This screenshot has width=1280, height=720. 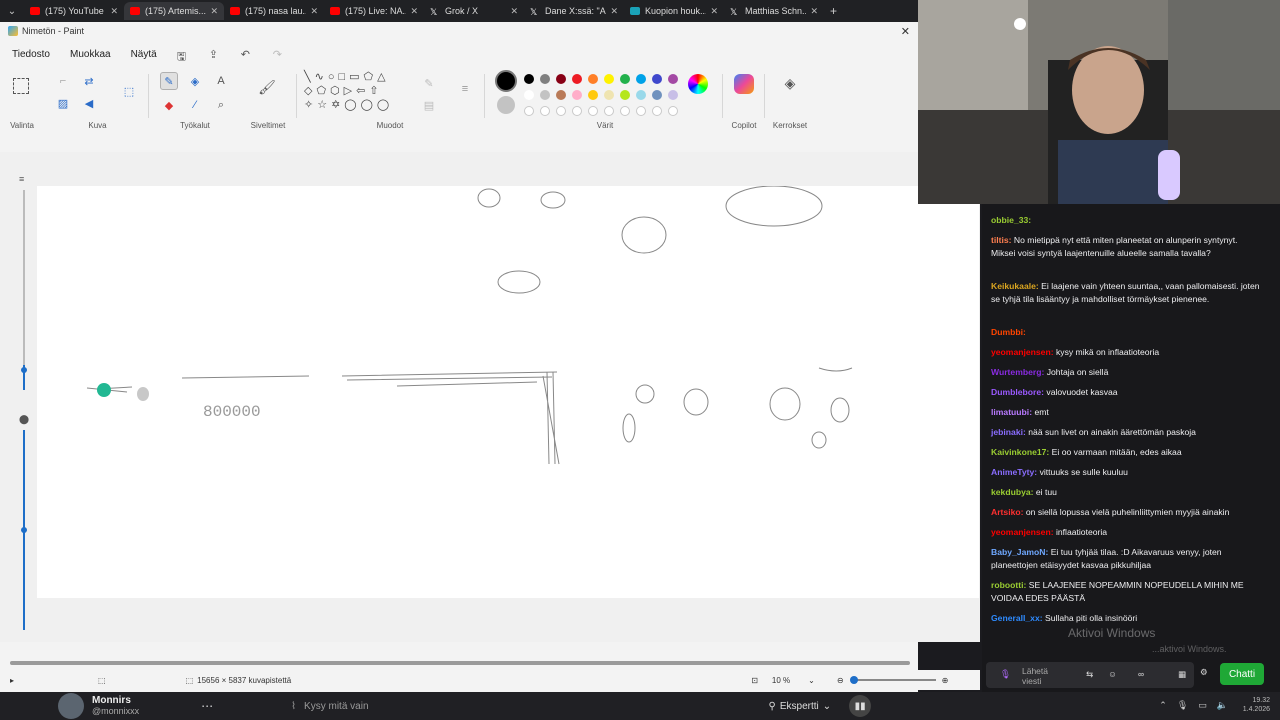 I want to click on translate-icon: ⇆, so click(x=1089, y=674).